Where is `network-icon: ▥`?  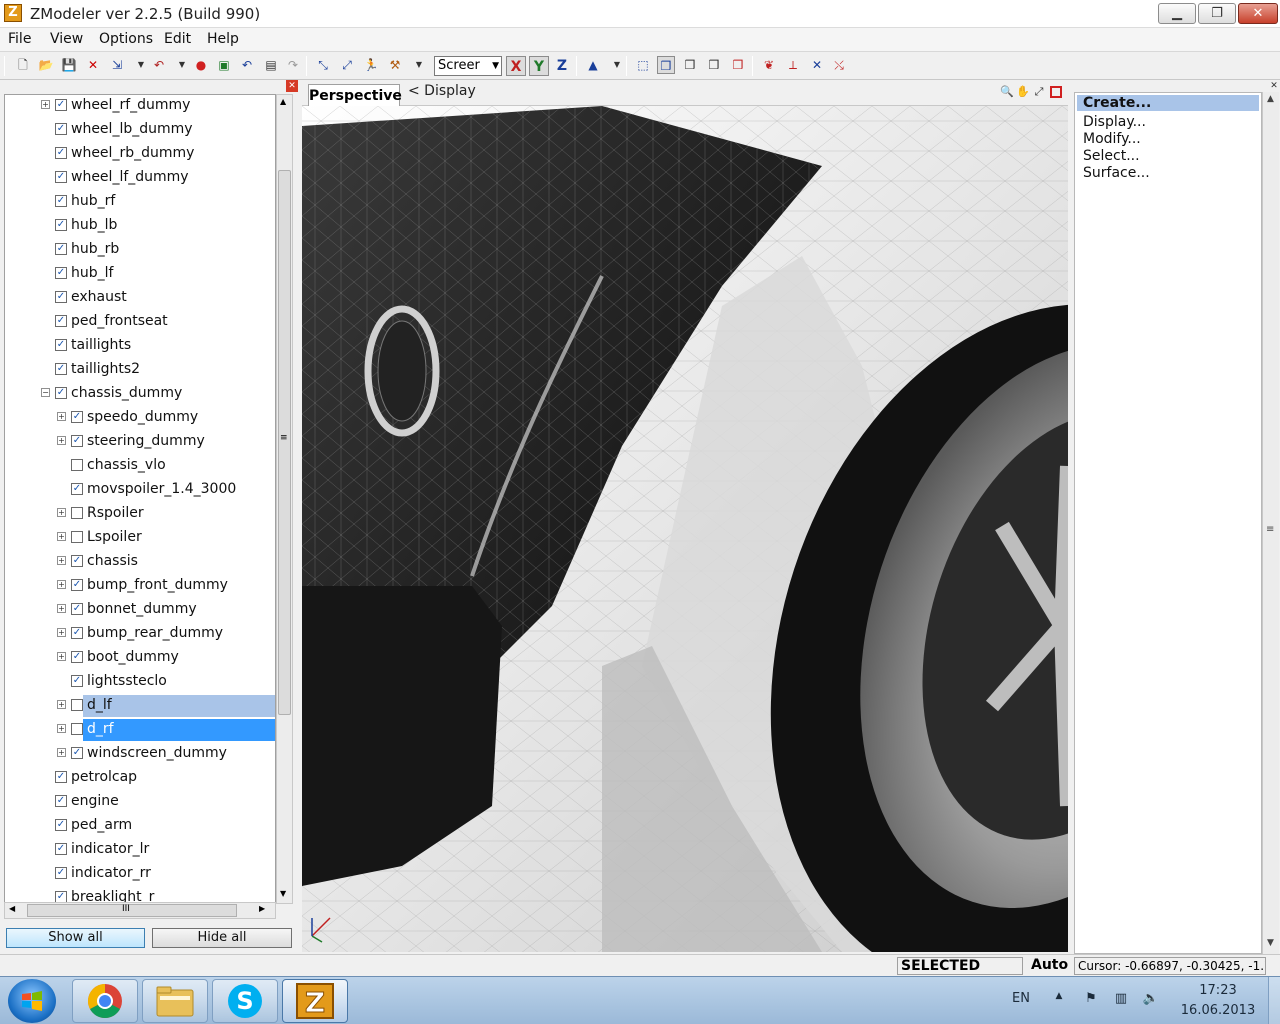
network-icon: ▥ is located at coordinates (1121, 1000).